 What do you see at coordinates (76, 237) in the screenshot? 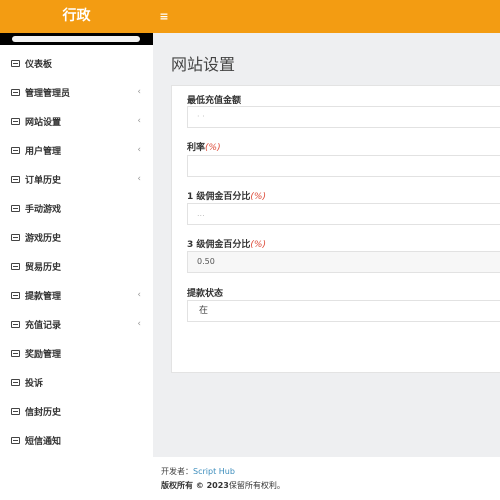
I see `sidebar-item-game-history: 游戏历史` at bounding box center [76, 237].